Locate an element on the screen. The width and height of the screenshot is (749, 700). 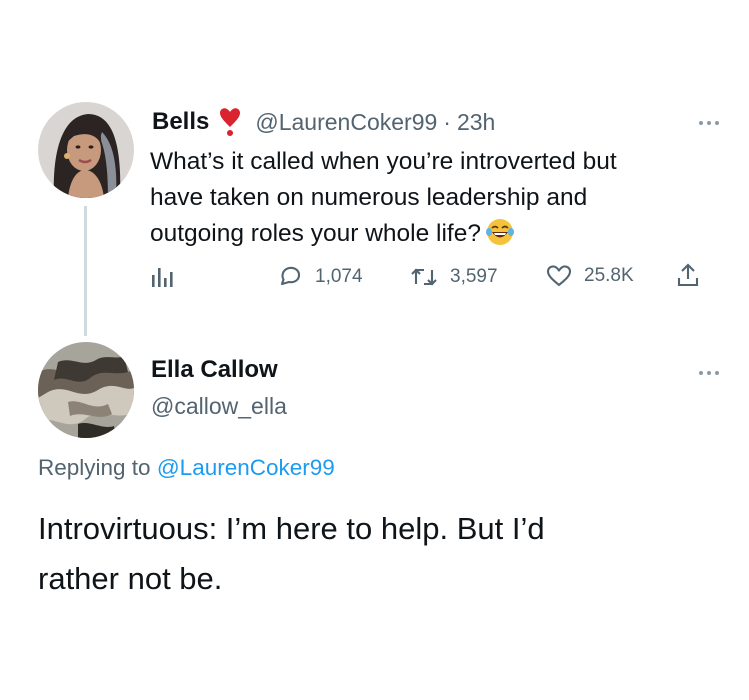
reply-author-handle: @callow_ella is located at coordinates (219, 406).